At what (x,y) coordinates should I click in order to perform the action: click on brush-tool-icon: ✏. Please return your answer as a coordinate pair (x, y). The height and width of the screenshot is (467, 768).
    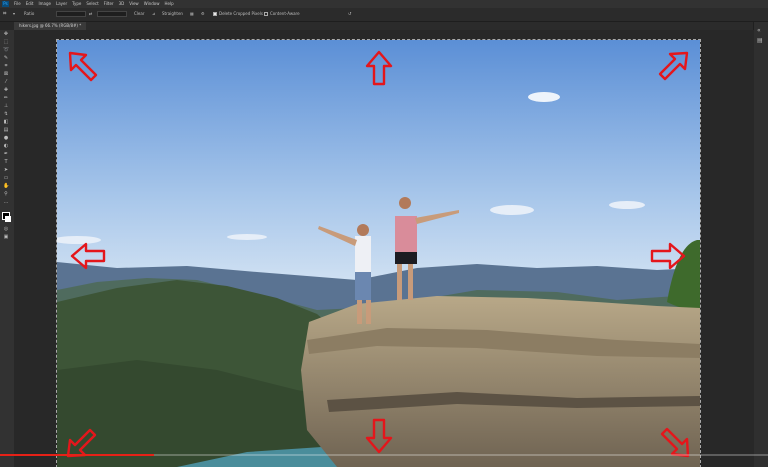
    Looking at the image, I should click on (6, 98).